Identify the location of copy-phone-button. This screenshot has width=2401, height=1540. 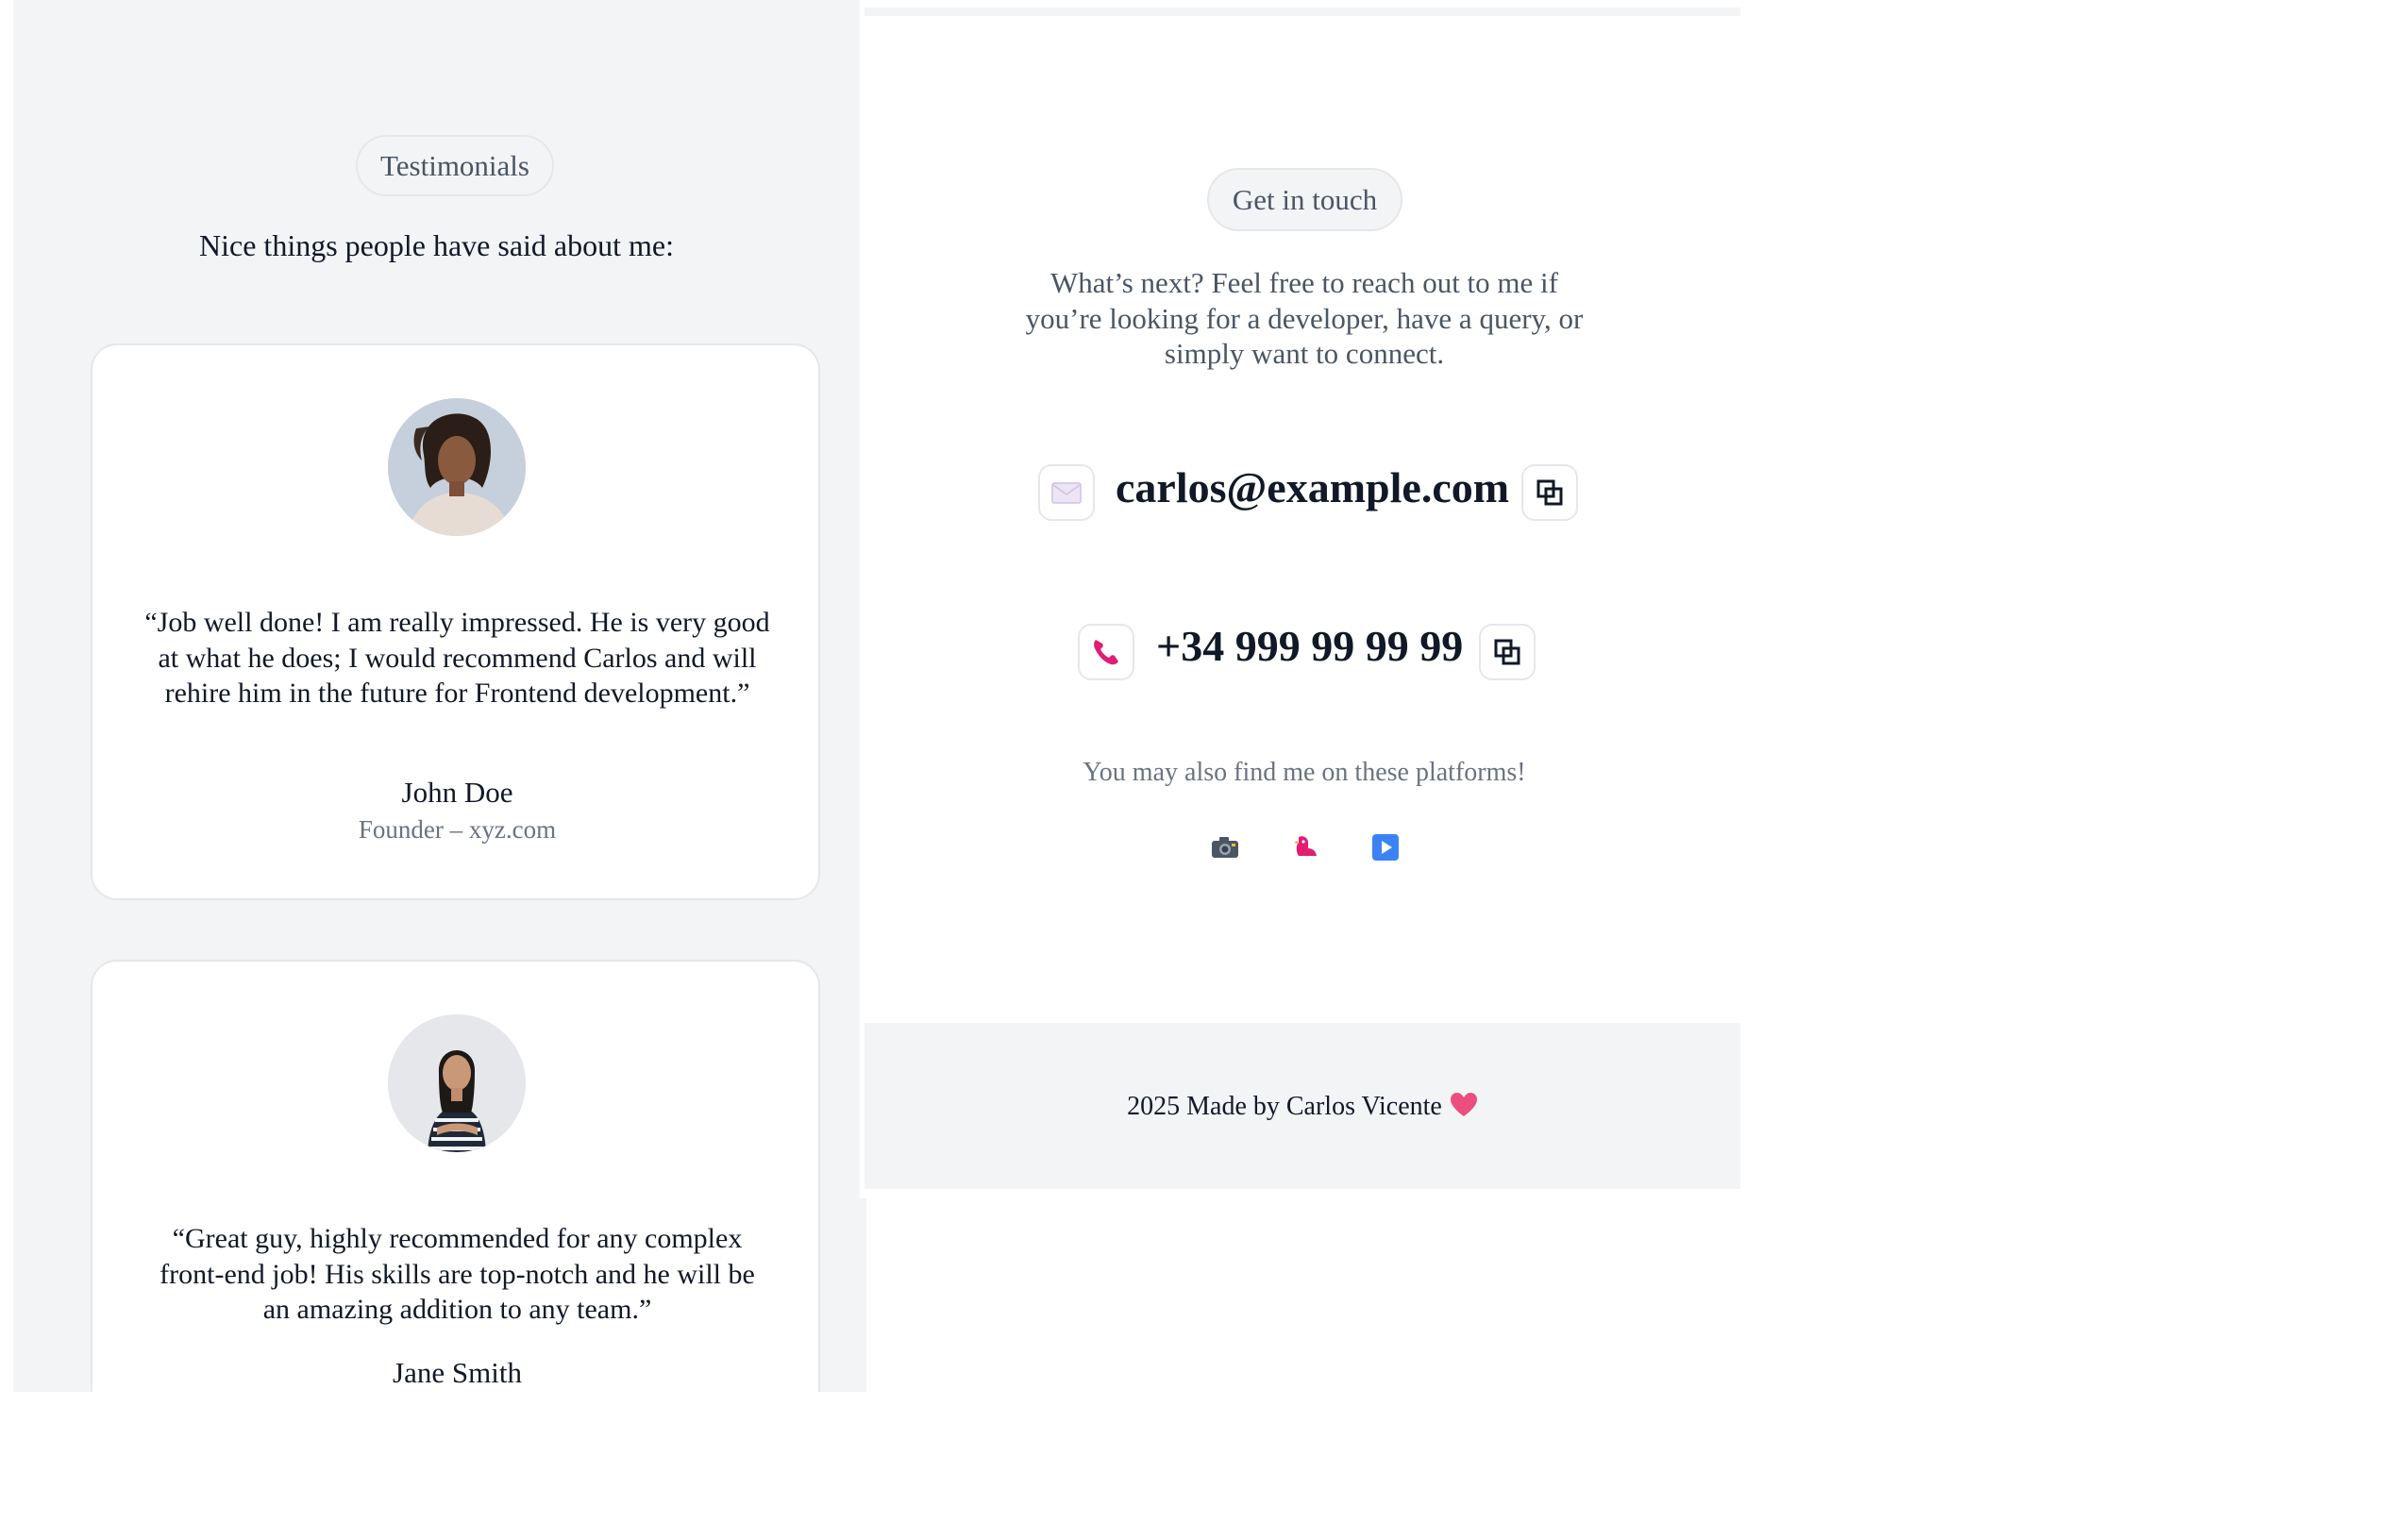
(1507, 652).